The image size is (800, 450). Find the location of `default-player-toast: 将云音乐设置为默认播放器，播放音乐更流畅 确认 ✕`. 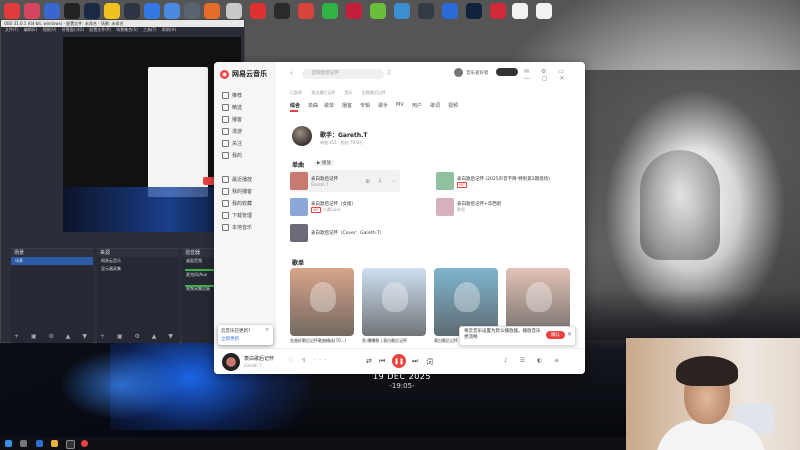

default-player-toast: 将云音乐设置为默认播放器，播放音乐更流畅 确认 ✕ is located at coordinates (517, 336).